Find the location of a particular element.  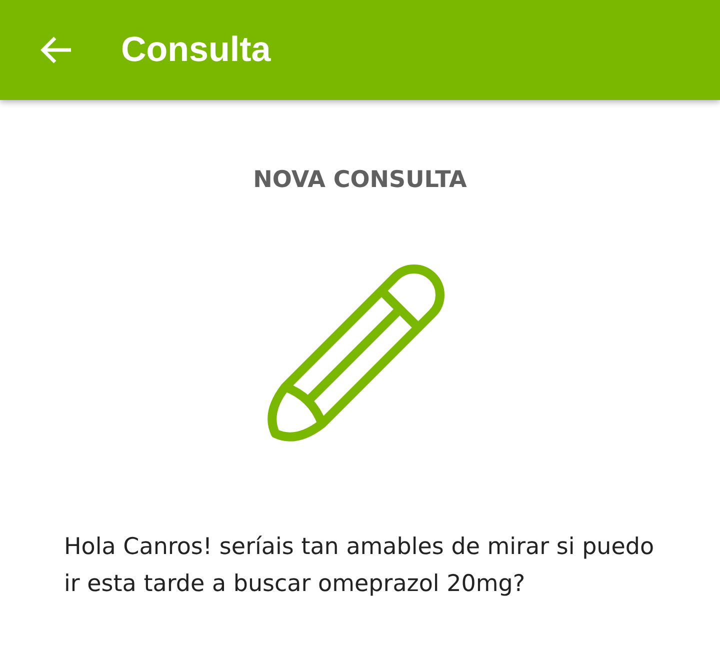

screen-title: Consulta is located at coordinates (196, 50).